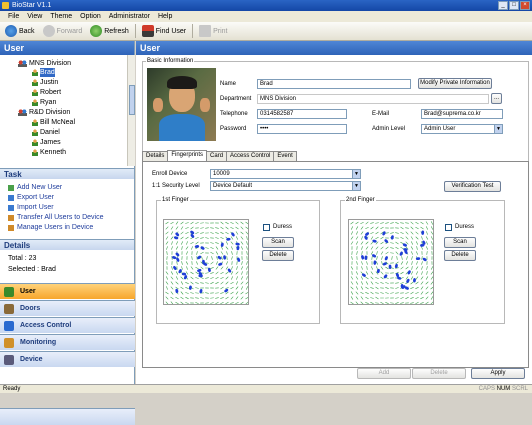 The height and width of the screenshot is (425, 532). What do you see at coordinates (46, 142) in the screenshot?
I see `tree-user-james: James` at bounding box center [46, 142].